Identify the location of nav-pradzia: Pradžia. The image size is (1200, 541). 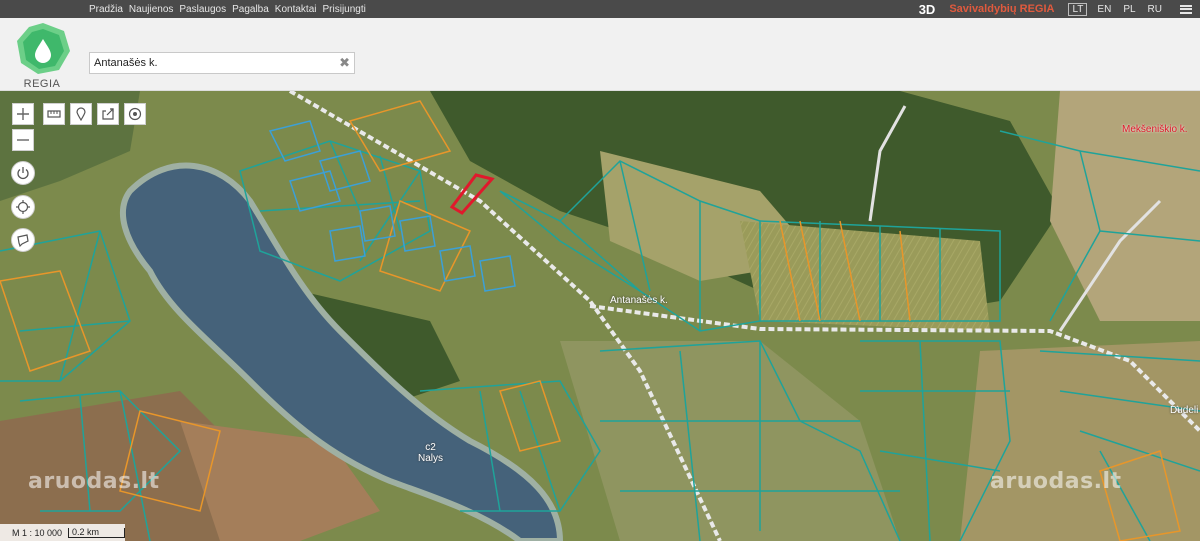
(106, 9).